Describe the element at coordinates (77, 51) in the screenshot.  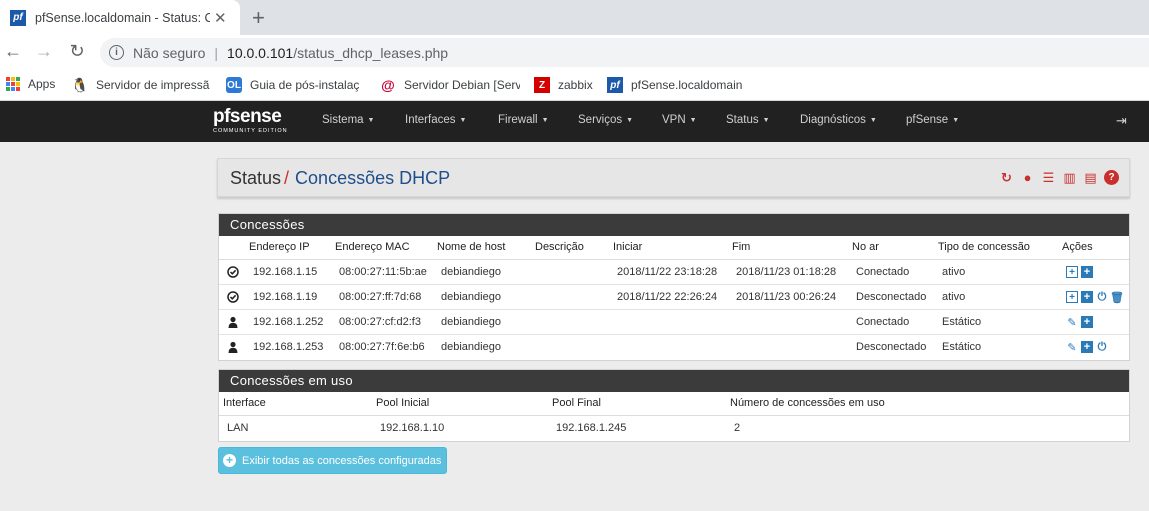
I see `reload-icon: ↻` at that location.